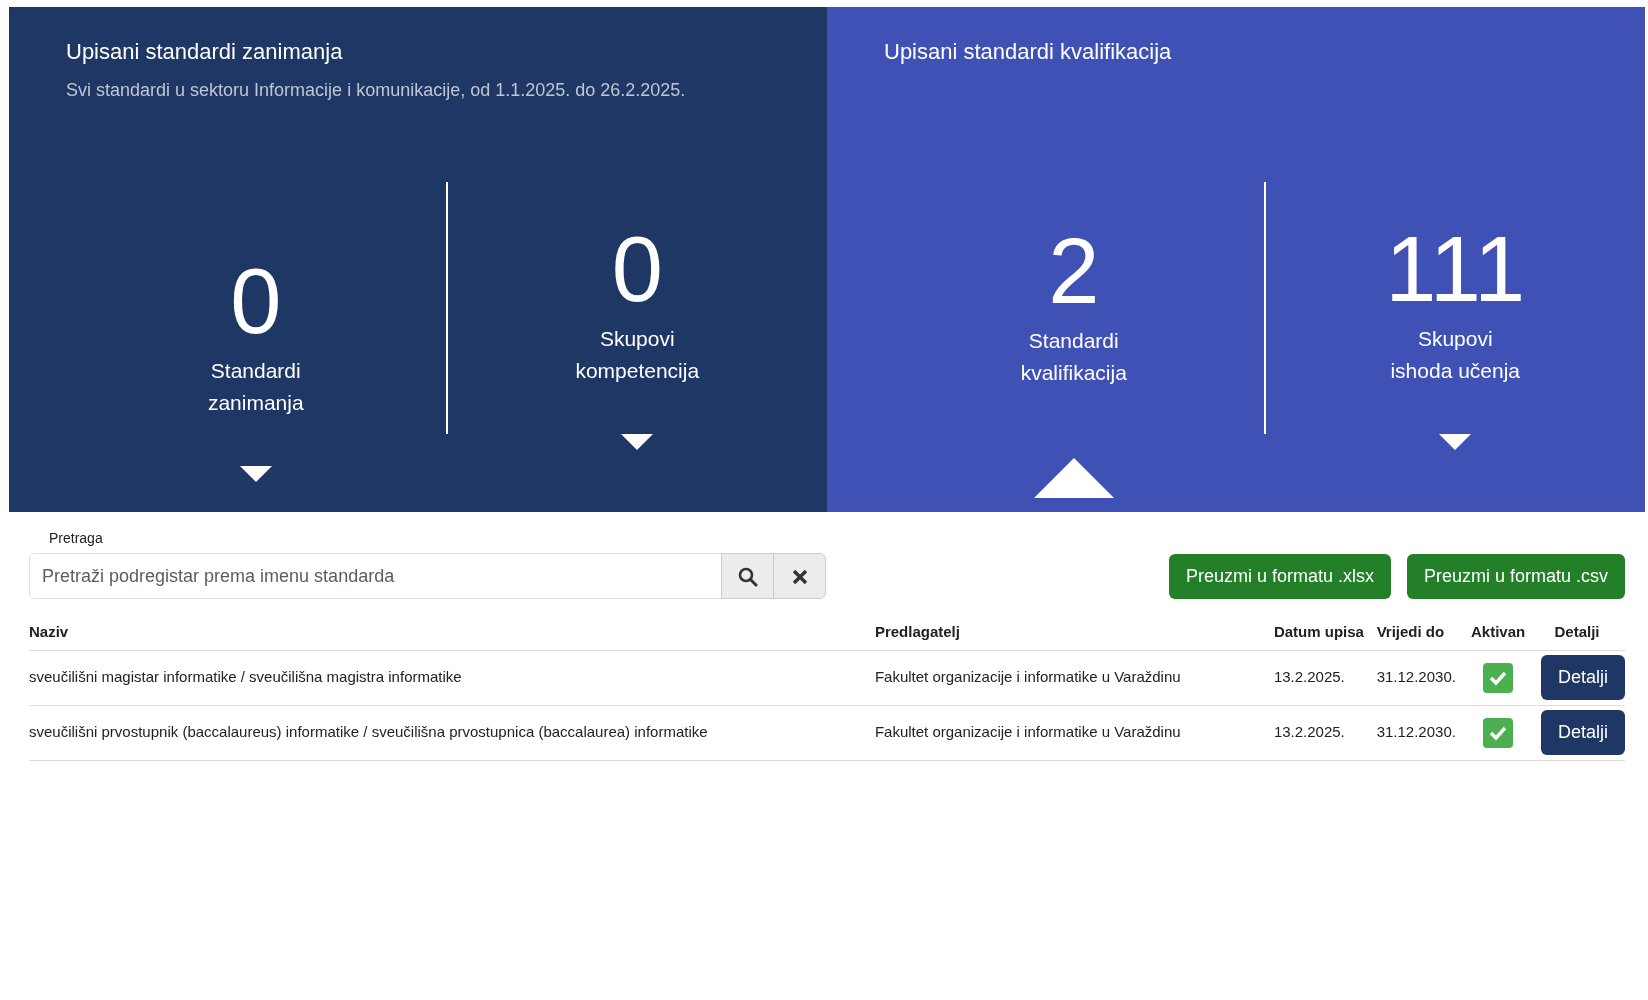 The width and height of the screenshot is (1648, 1000). Describe the element at coordinates (1279, 576) in the screenshot. I see `download-button: Preuzmi u formatu .xlsx` at that location.